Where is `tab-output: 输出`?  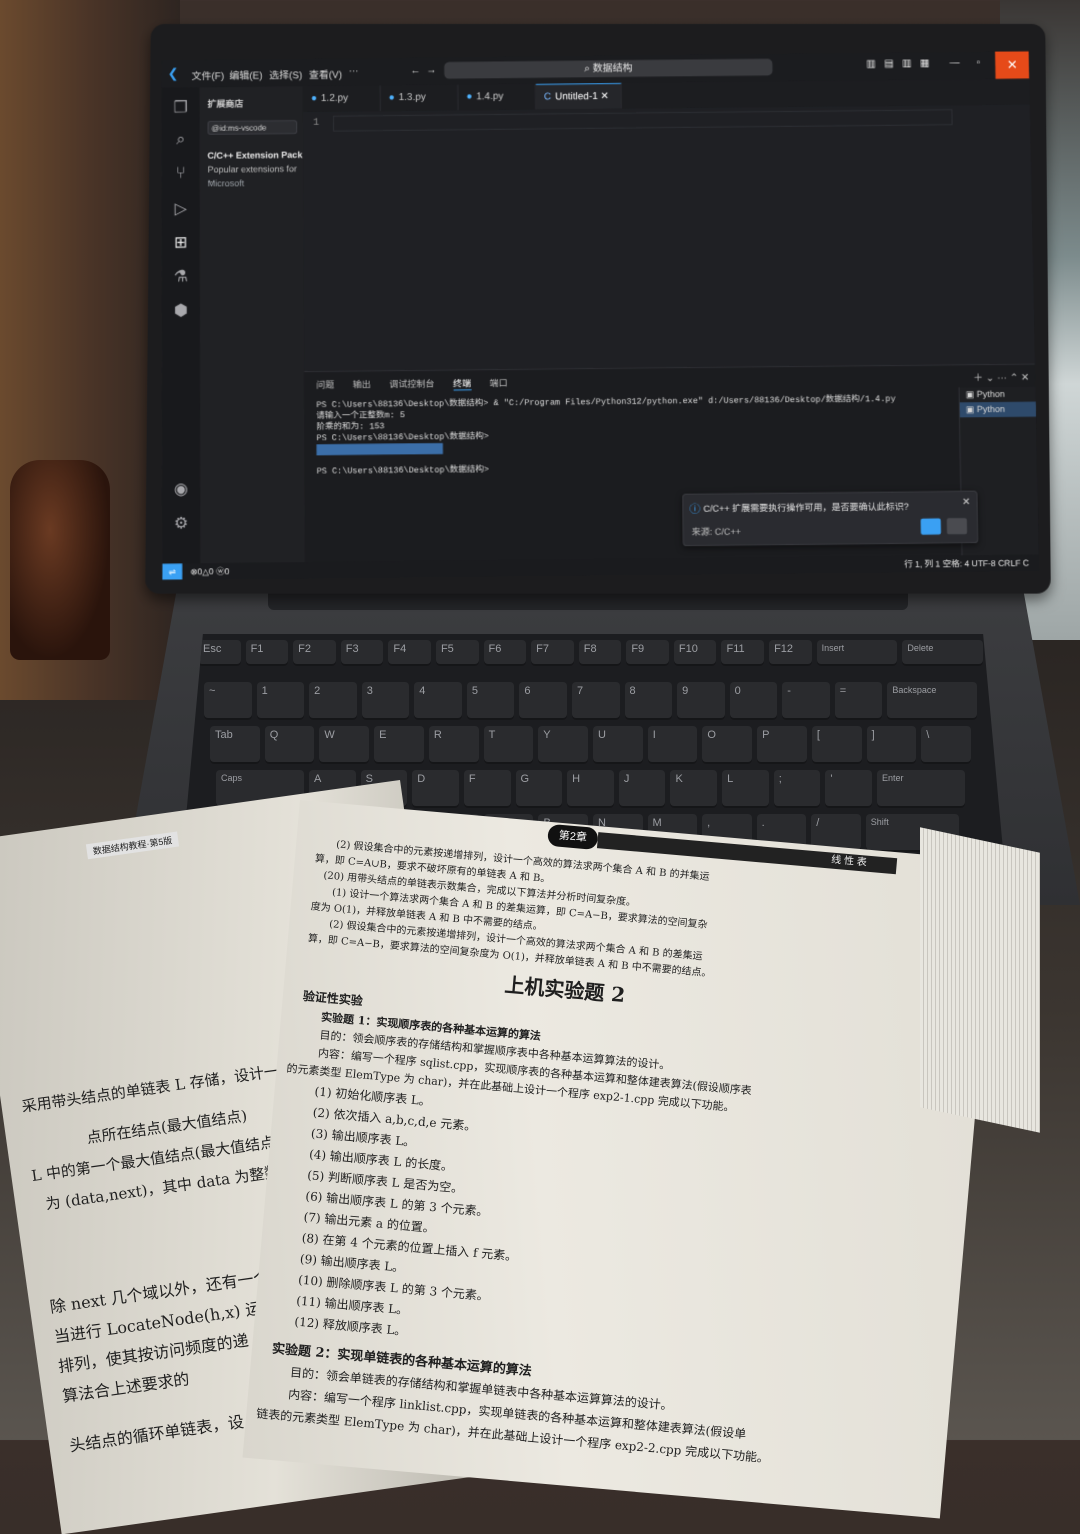 tab-output: 输出 is located at coordinates (362, 383).